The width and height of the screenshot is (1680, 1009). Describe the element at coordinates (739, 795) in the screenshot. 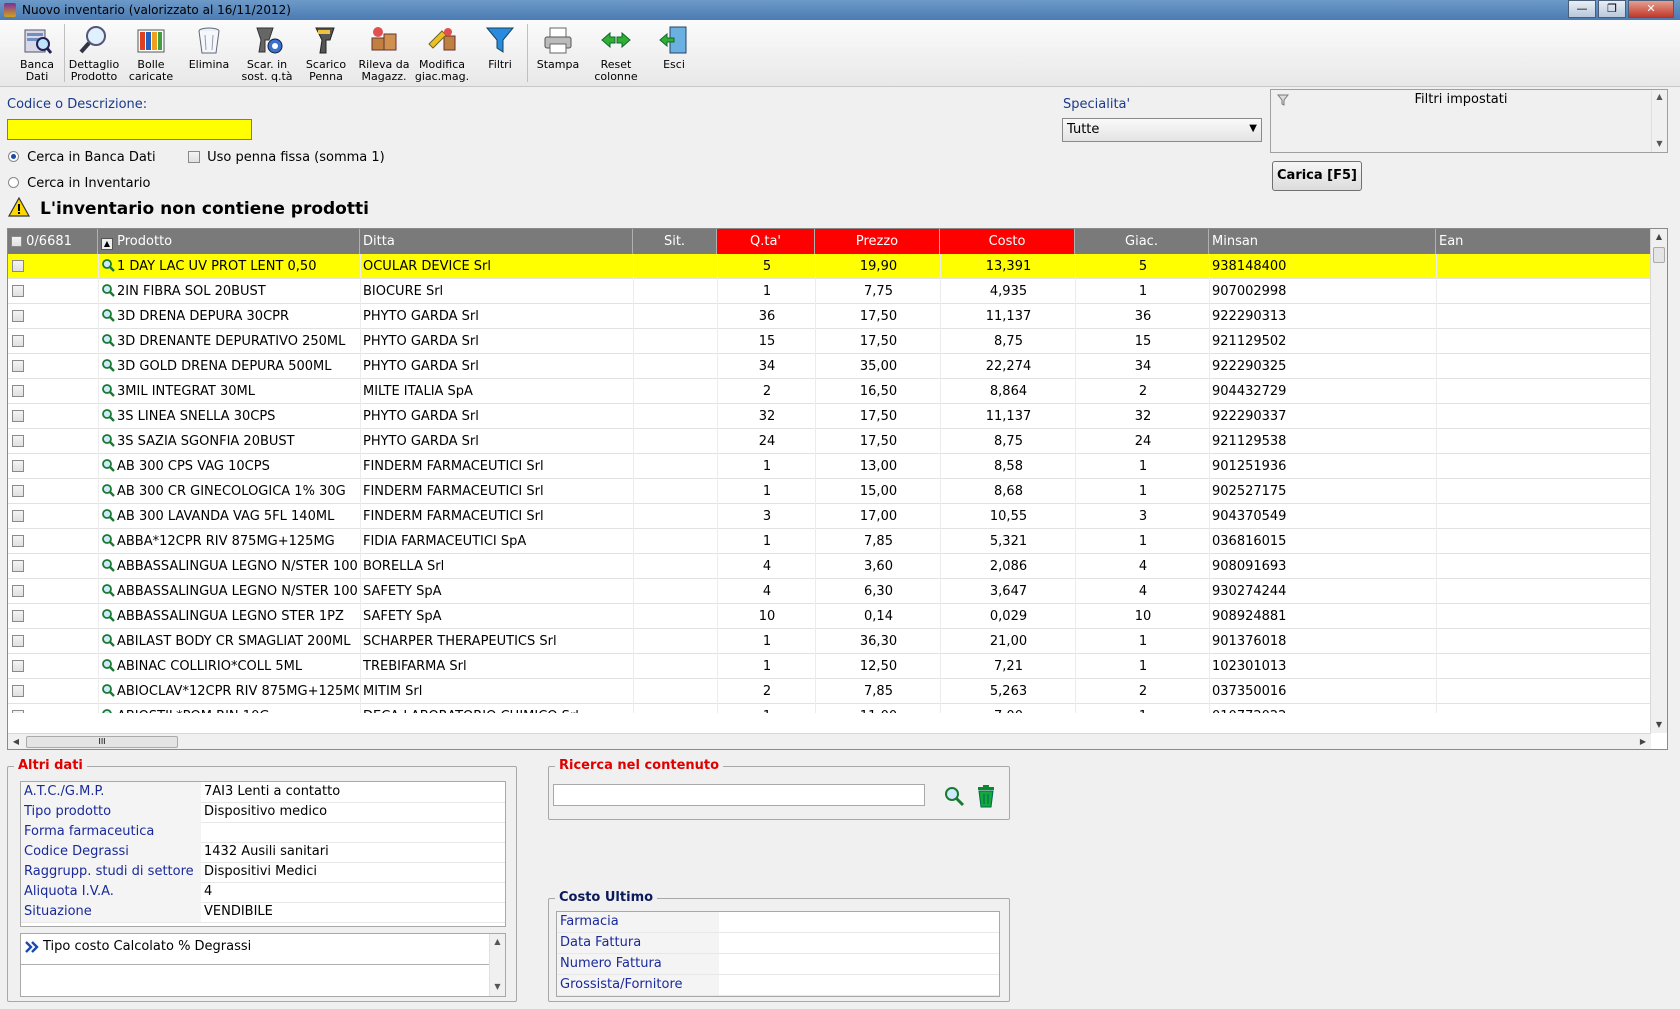

I see `ricerca-input` at that location.